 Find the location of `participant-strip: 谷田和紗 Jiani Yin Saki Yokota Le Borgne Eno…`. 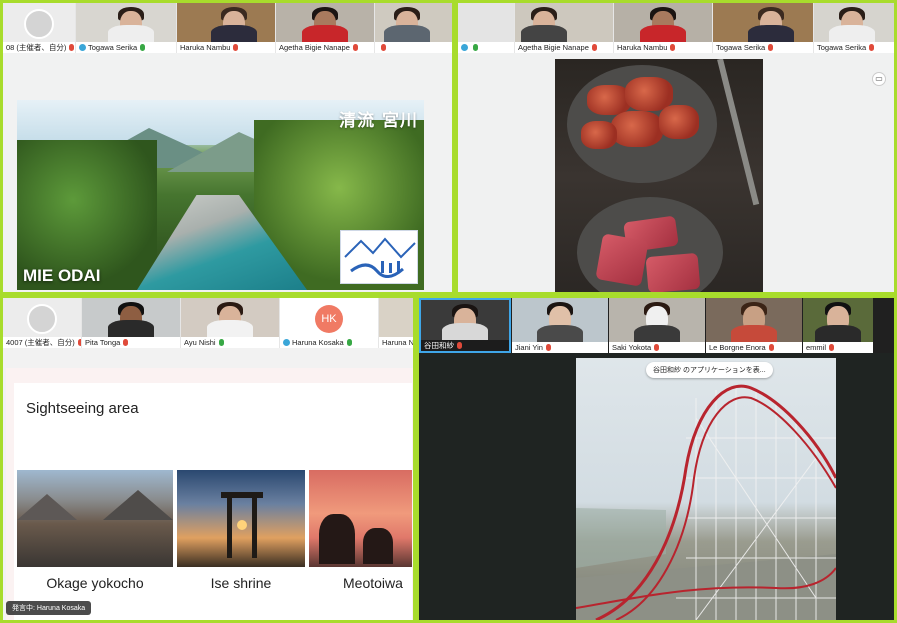

participant-strip: 谷田和紗 Jiani Yin Saki Yokota Le Borgne Eno… is located at coordinates (656, 325).